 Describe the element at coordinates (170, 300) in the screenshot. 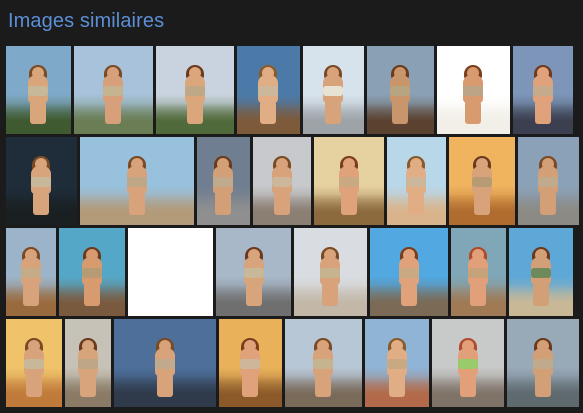

I see `image-ground` at that location.